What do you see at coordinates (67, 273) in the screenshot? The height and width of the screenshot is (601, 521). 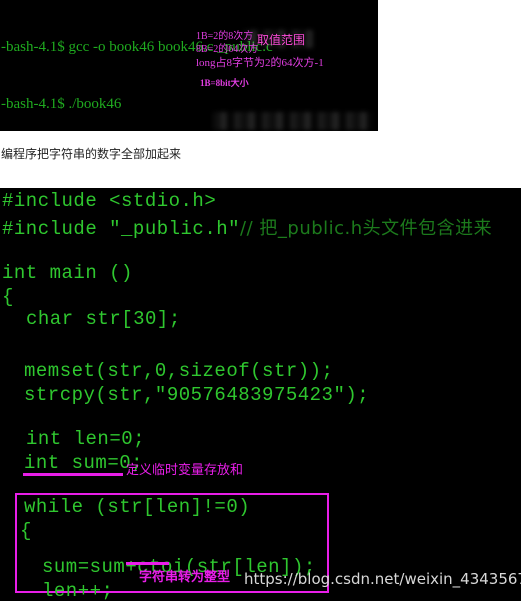 I see `code-line-main: int main ()` at bounding box center [67, 273].